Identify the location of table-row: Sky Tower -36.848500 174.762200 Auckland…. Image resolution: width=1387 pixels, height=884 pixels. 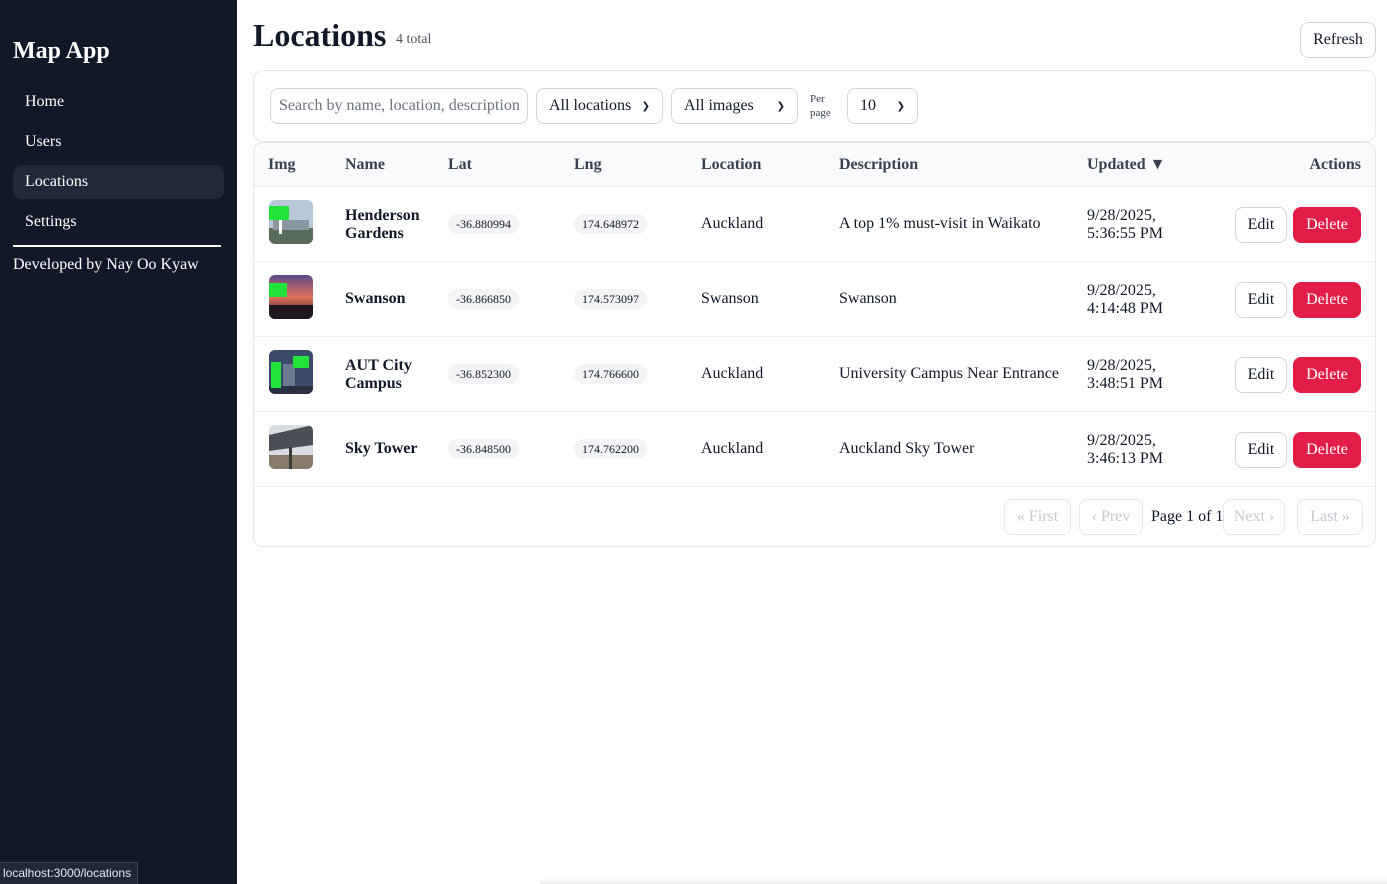
(814, 449).